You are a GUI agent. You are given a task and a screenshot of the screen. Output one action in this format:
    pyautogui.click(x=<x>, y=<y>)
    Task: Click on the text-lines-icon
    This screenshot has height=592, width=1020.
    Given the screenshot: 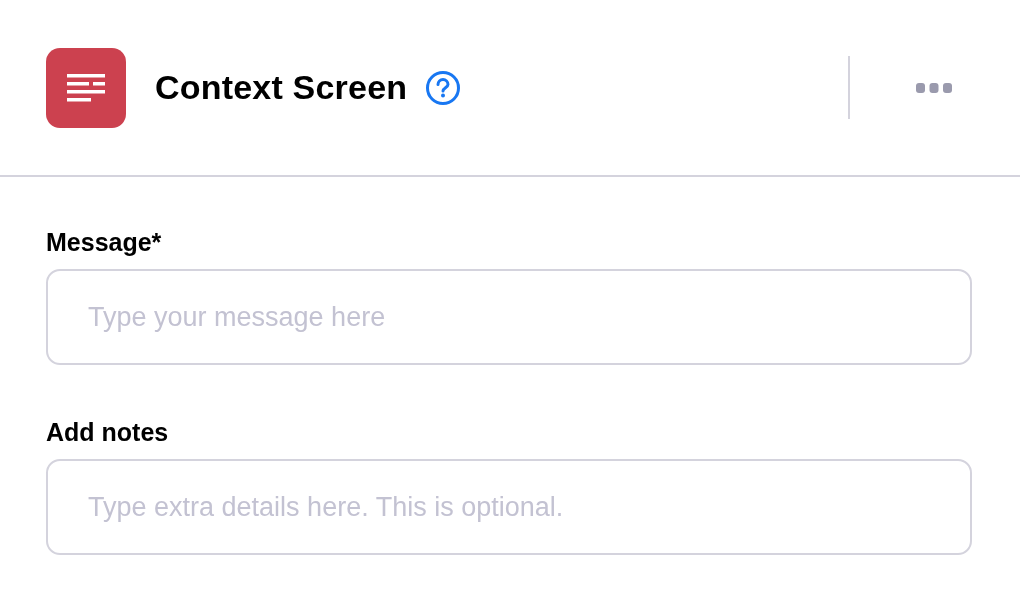 What is the action you would take?
    pyautogui.click(x=86, y=87)
    